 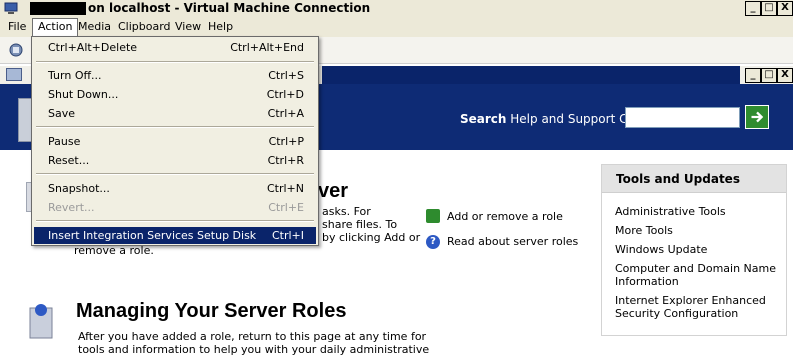 I want to click on menu-item-shortcut: Ctrl+A, so click(x=285, y=113).